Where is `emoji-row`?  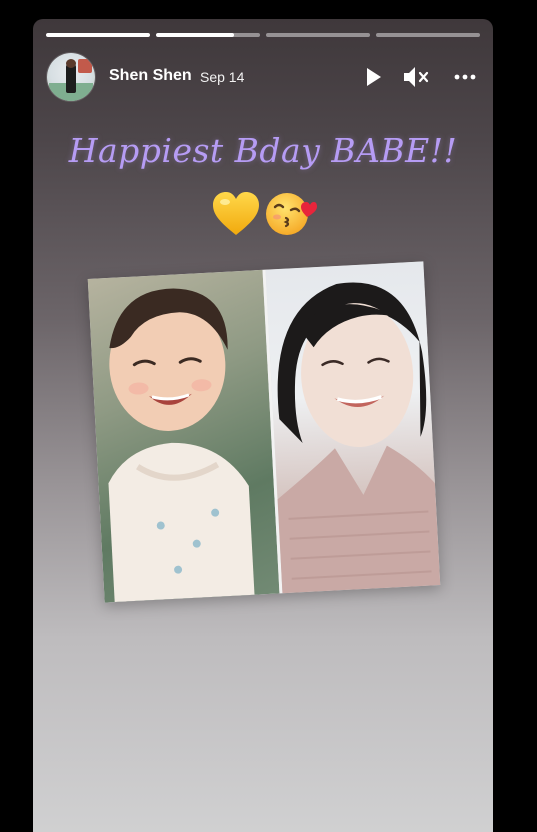 emoji-row is located at coordinates (266, 214).